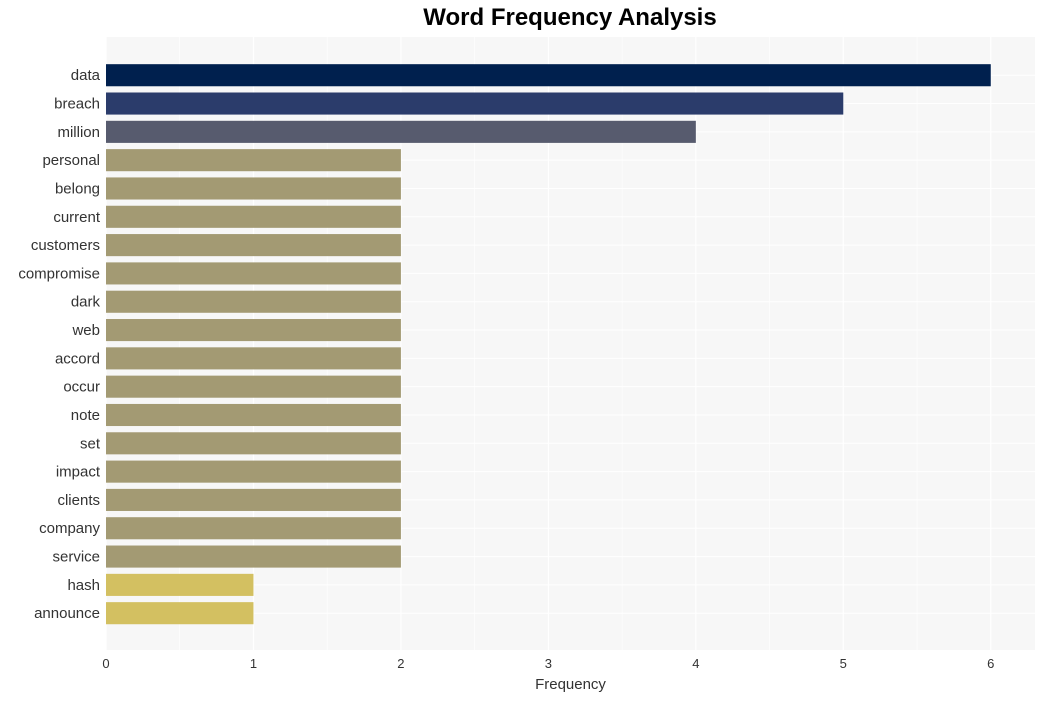  What do you see at coordinates (253, 188) in the screenshot?
I see `bar-belong` at bounding box center [253, 188].